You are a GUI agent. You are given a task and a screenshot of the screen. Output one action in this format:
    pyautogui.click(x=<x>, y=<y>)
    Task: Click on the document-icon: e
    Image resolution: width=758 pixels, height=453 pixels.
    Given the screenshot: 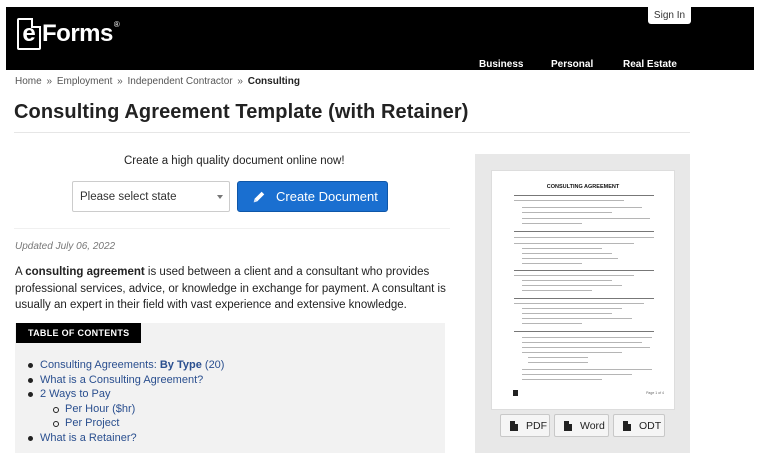 What is the action you would take?
    pyautogui.click(x=29, y=34)
    